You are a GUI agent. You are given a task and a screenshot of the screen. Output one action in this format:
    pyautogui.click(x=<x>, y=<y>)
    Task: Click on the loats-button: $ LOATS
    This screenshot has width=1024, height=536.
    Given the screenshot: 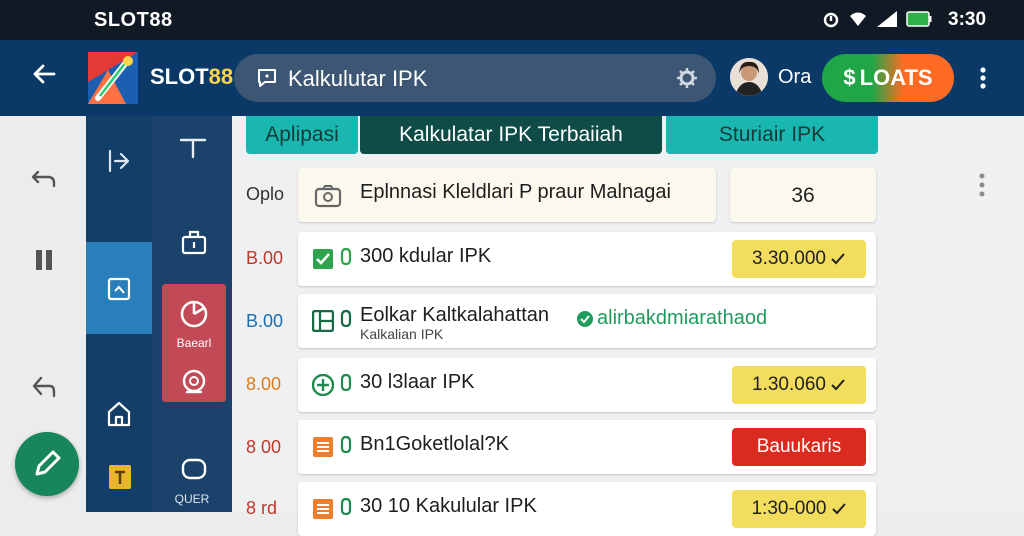 What is the action you would take?
    pyautogui.click(x=888, y=78)
    